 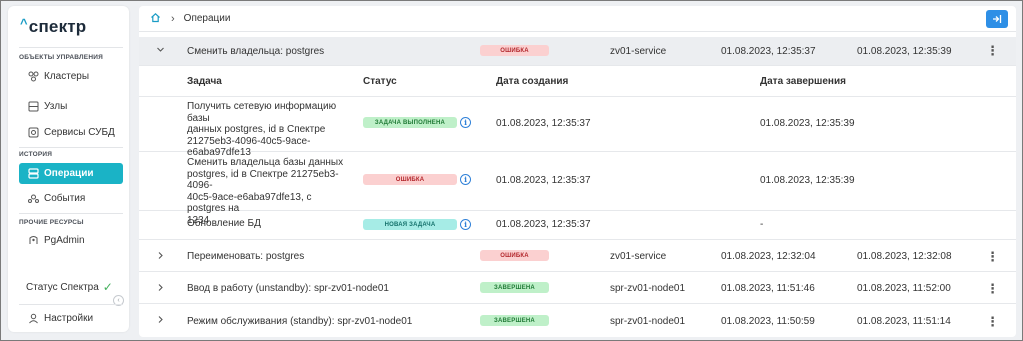 I want to click on operation-finished: 01.08.2023, 11:52:00, so click(x=904, y=288).